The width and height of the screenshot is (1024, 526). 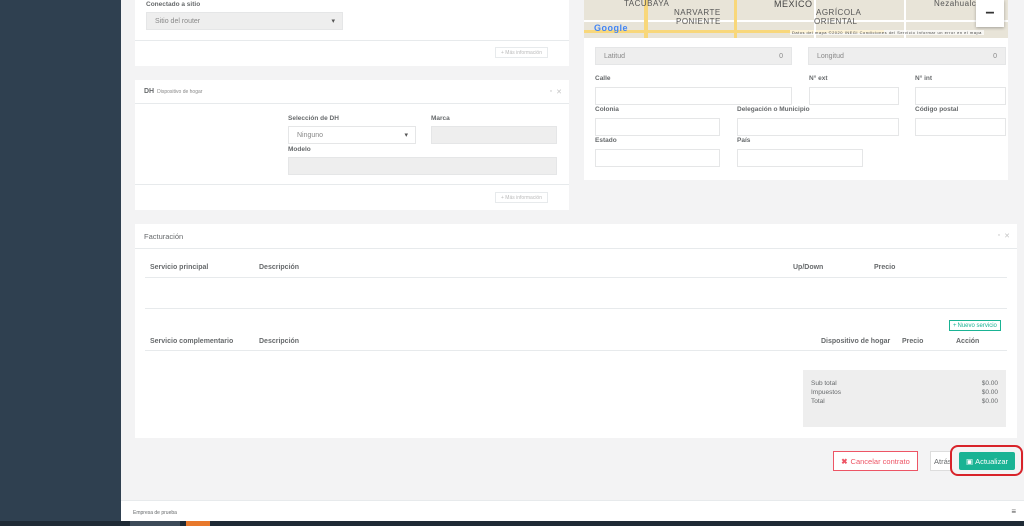 What do you see at coordinates (698, 21) in the screenshot?
I see `map-place: PONIENTE` at bounding box center [698, 21].